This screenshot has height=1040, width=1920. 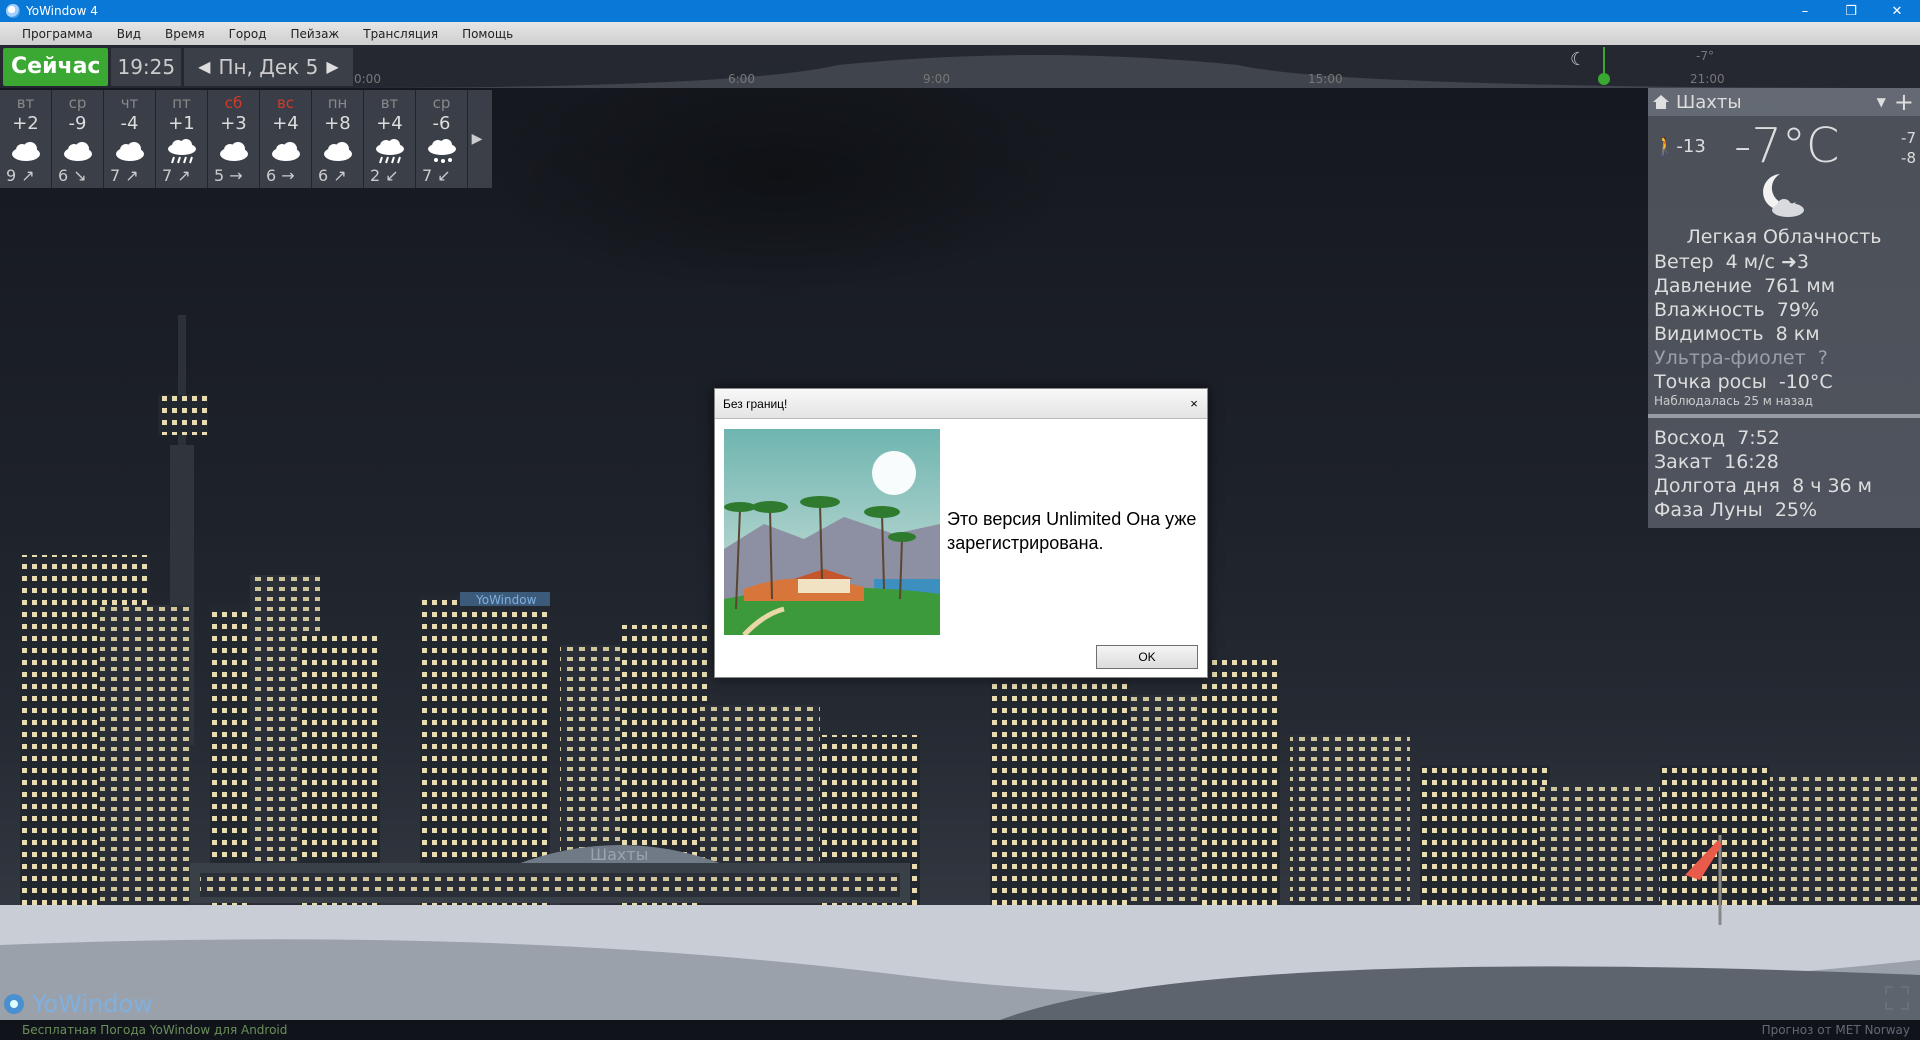 I want to click on forecast-day: ср -6 7 ↙, so click(x=442, y=139).